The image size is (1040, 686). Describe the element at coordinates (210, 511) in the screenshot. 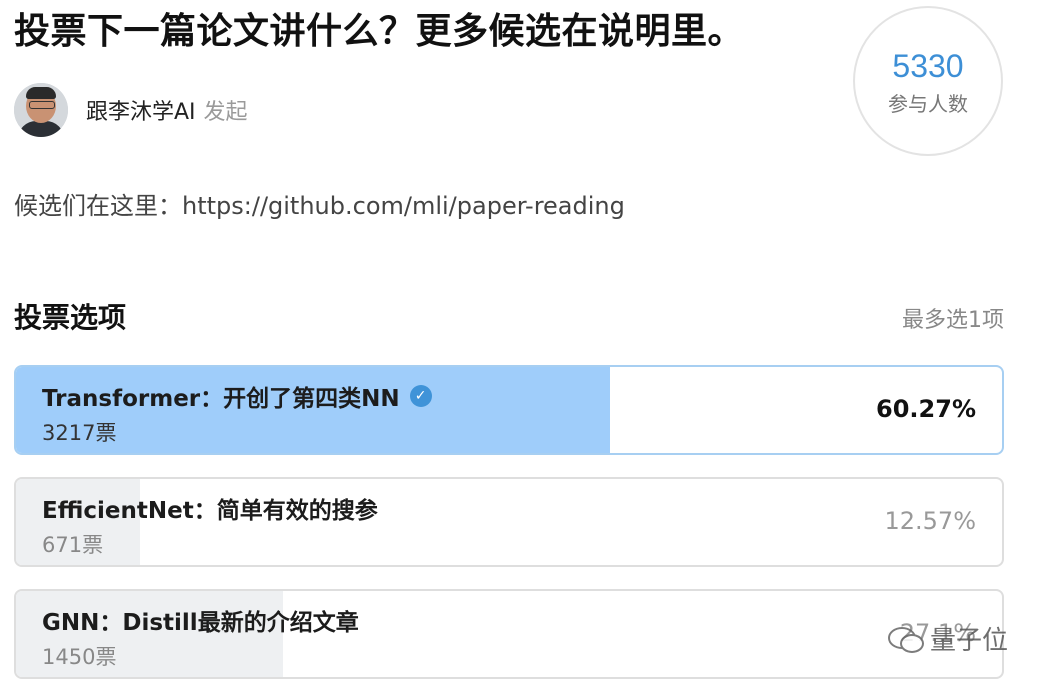

I see `option-label: EfficientNet：简单有效的搜参` at that location.